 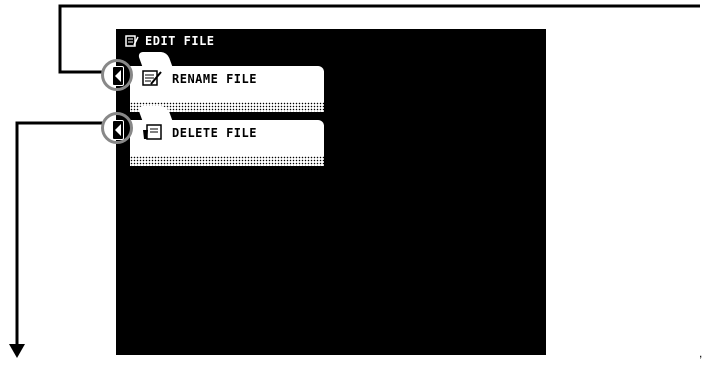 What do you see at coordinates (227, 161) in the screenshot?
I see `tab-dither` at bounding box center [227, 161].